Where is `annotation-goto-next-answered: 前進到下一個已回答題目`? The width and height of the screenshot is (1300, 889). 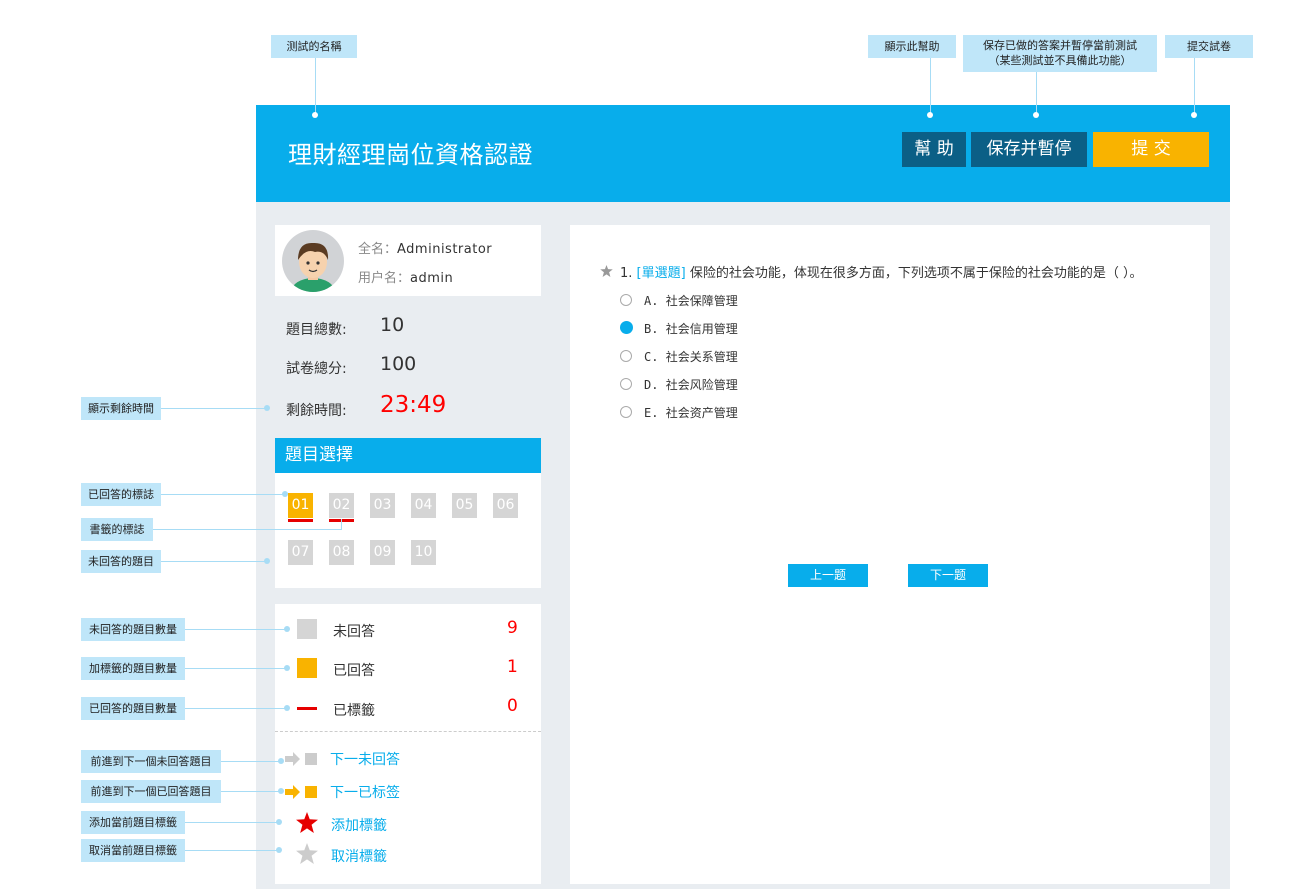
annotation-goto-next-answered: 前進到下一個已回答題目 is located at coordinates (151, 791).